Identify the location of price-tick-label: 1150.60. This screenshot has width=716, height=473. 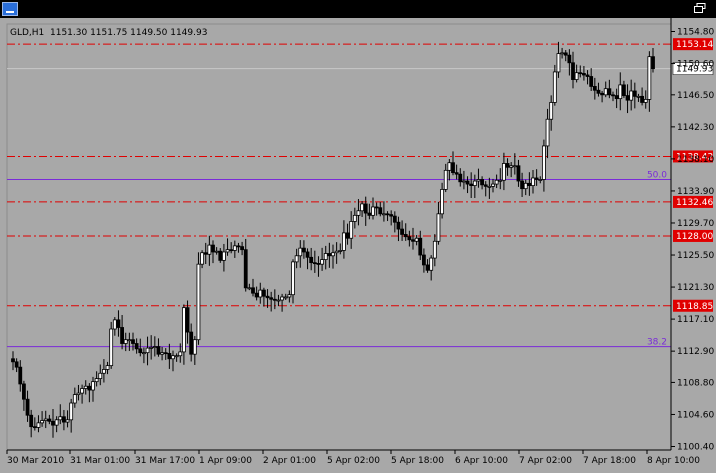
(695, 65).